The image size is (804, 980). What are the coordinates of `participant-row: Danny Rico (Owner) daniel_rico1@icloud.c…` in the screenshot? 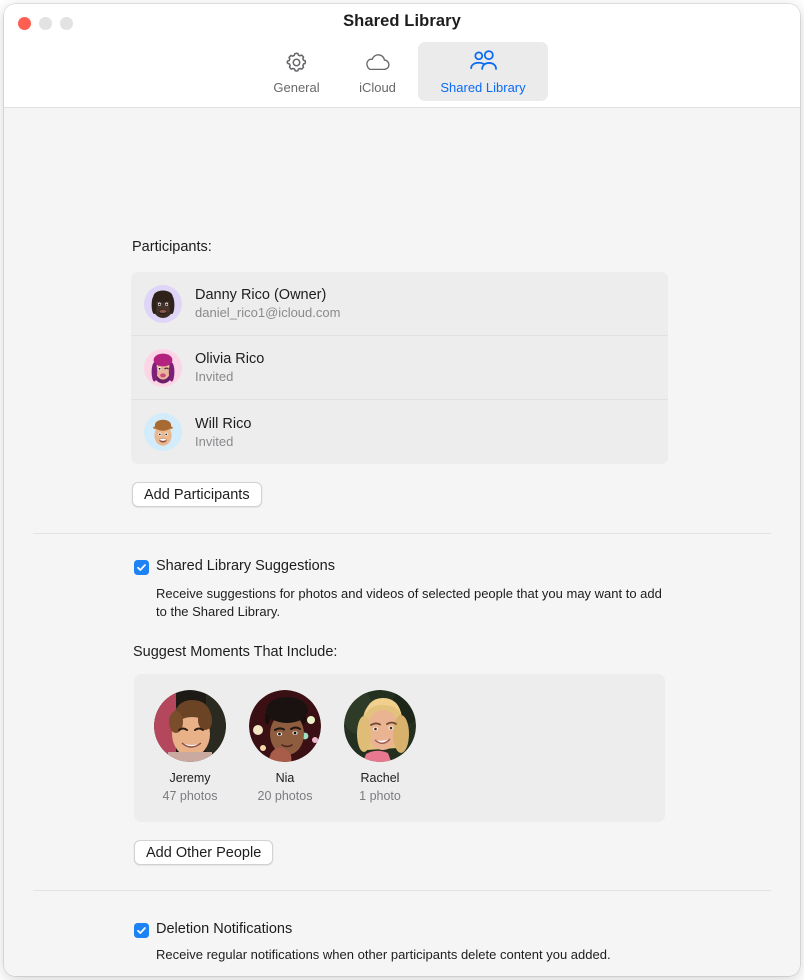 It's located at (399, 304).